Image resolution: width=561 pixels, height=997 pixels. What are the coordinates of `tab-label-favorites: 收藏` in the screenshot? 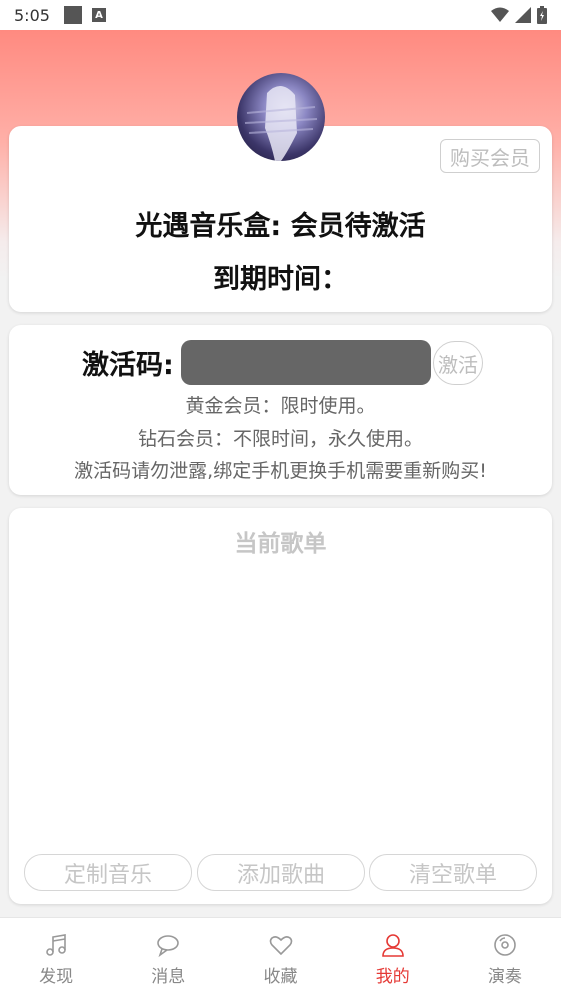 It's located at (280, 977).